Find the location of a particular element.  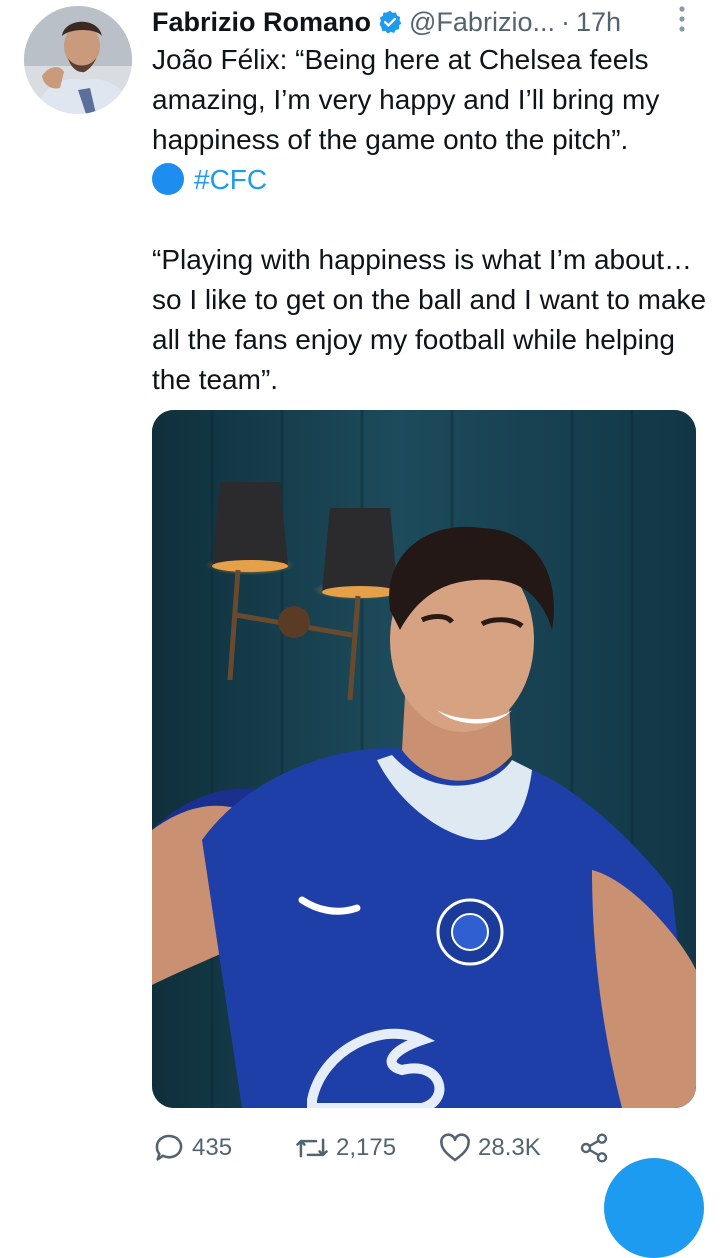

hashtag-line: #CFC is located at coordinates (430, 180).